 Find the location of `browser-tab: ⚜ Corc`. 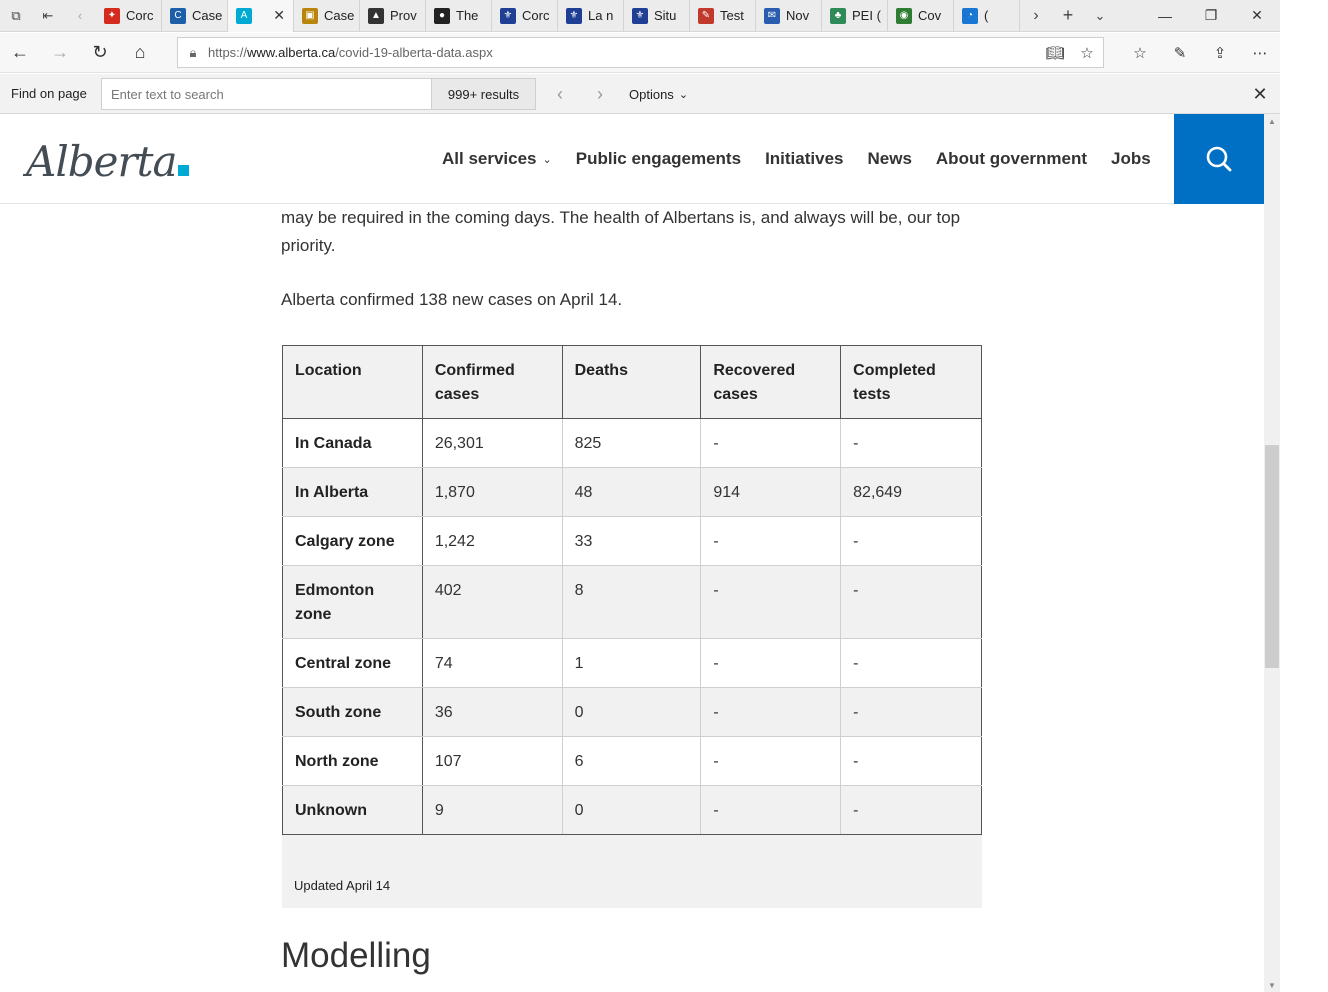

browser-tab: ⚜ Corc is located at coordinates (525, 16).